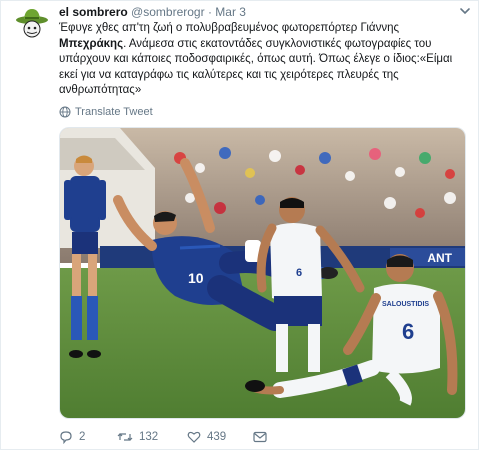 The width and height of the screenshot is (479, 450). Describe the element at coordinates (91, 43) in the screenshot. I see `tweet-text-bold: Μπεχράκης` at that location.